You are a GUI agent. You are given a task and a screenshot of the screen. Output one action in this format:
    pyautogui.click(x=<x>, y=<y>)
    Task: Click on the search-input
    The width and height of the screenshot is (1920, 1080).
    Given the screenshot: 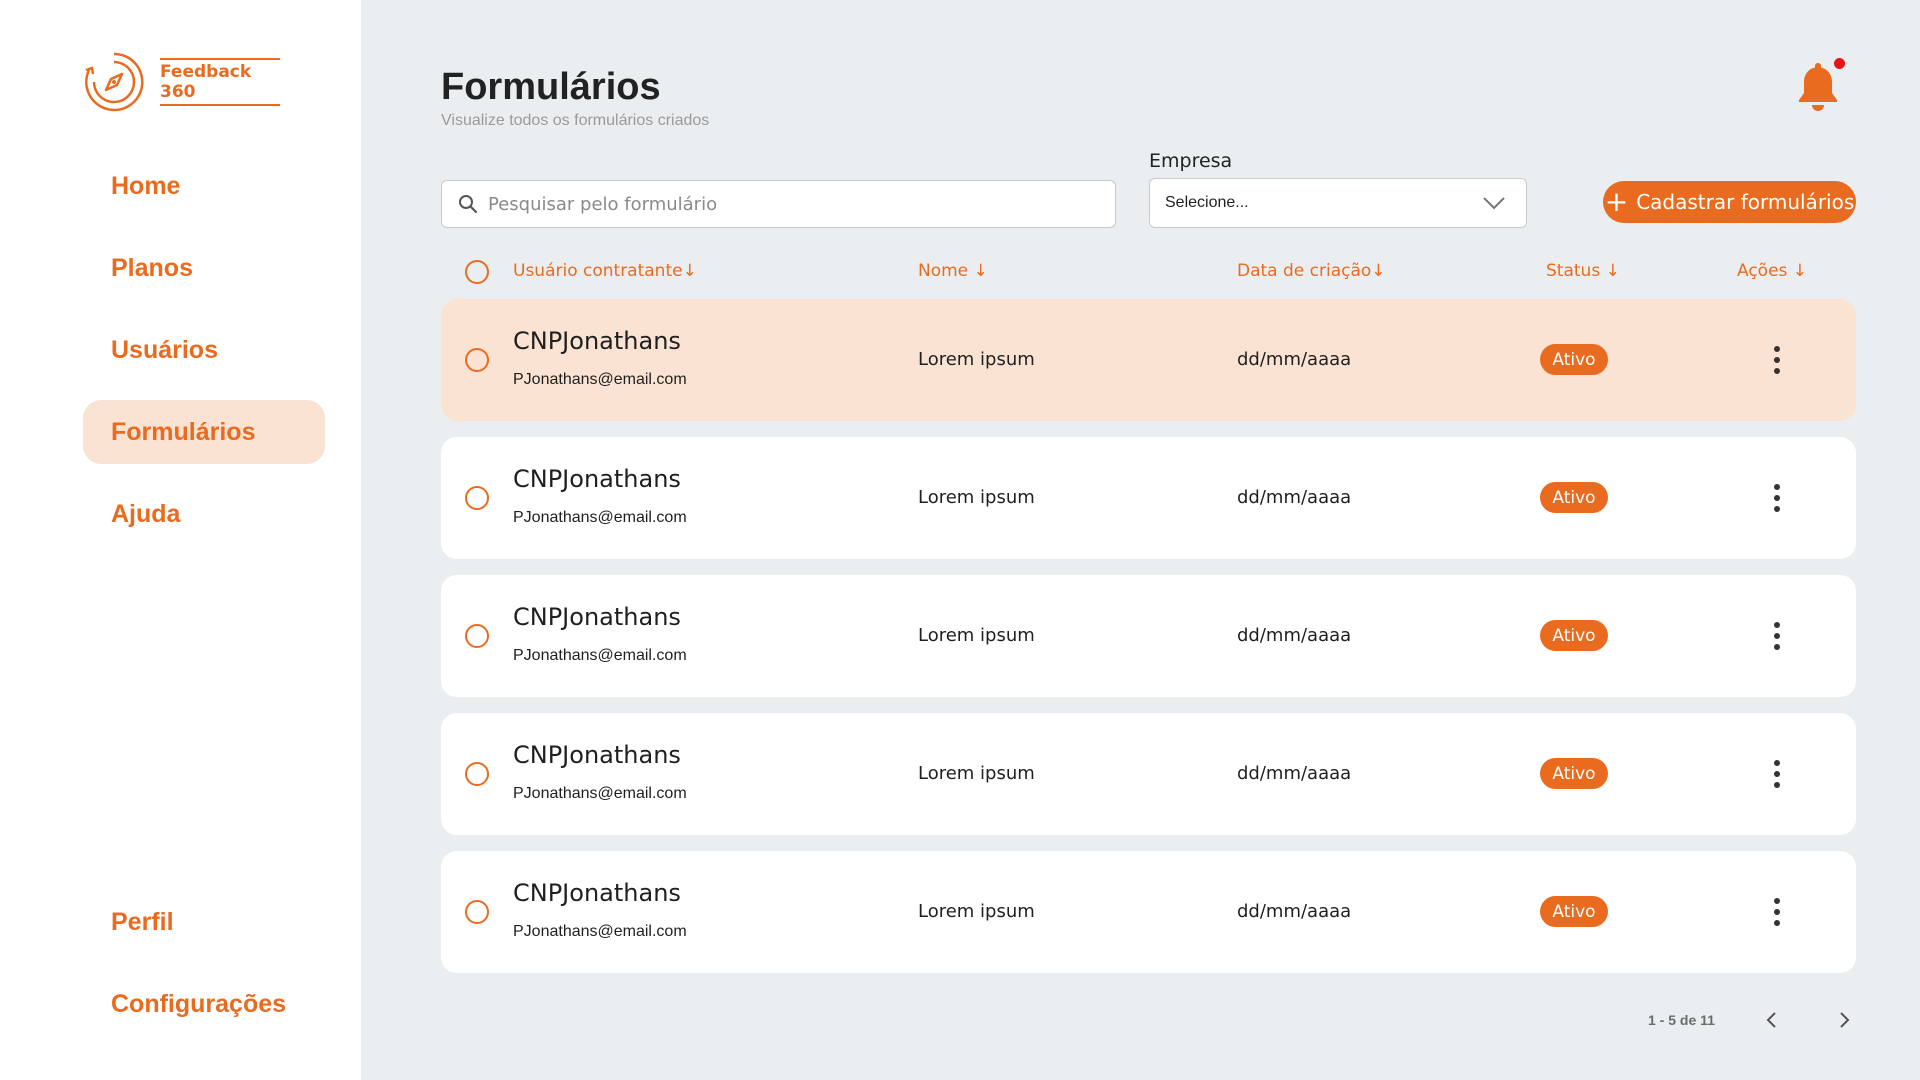 What is the action you would take?
    pyautogui.click(x=788, y=204)
    